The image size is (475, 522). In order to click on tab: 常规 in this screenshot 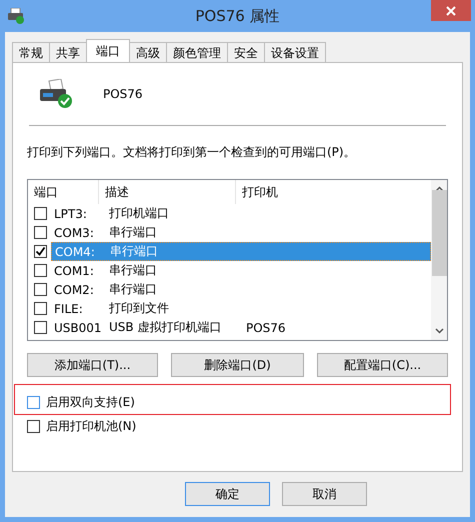, I will do `click(31, 52)`.